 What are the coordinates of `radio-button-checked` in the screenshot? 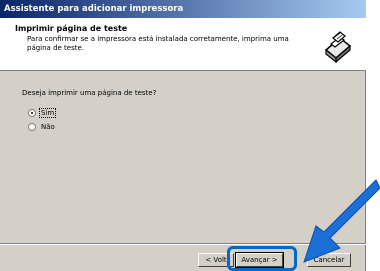 It's located at (32, 113).